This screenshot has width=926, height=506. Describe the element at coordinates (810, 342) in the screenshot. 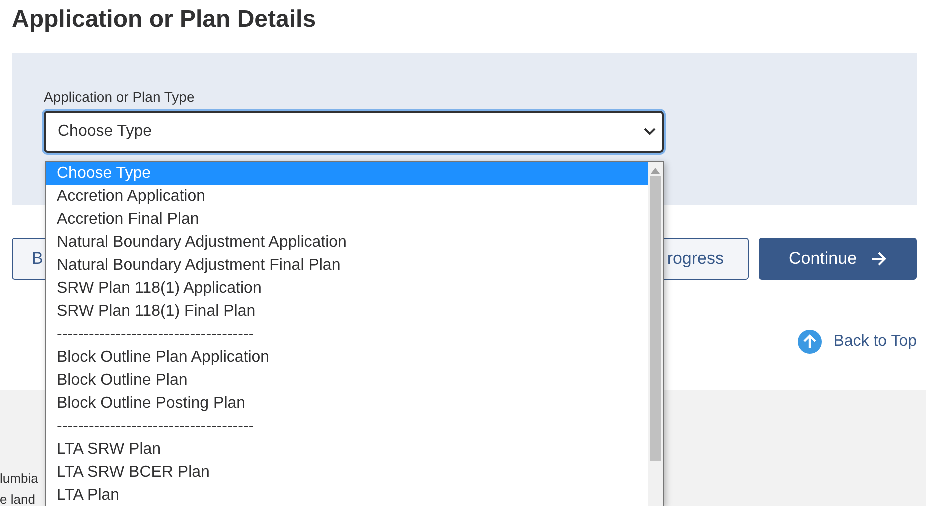

I see `arrow-up-icon` at that location.